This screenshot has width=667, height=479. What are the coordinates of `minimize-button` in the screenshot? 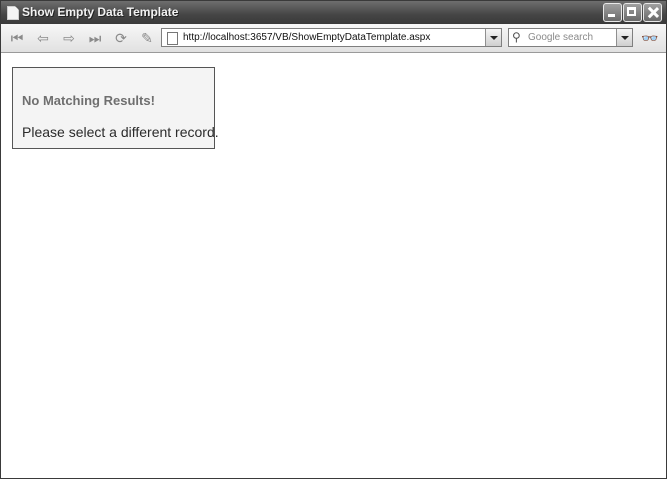 It's located at (612, 12).